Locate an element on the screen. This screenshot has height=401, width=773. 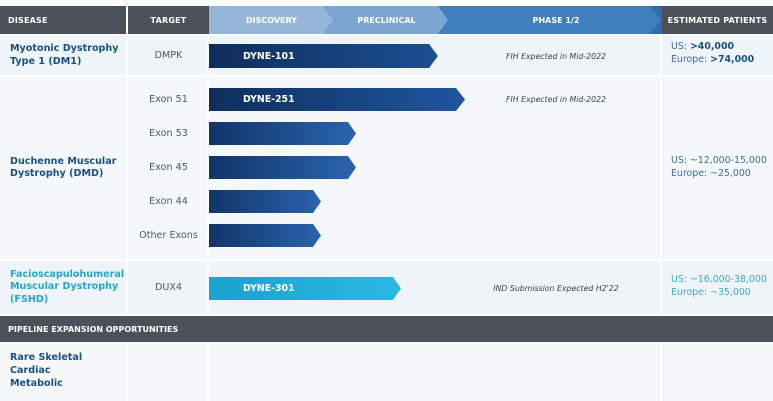
patients-dmd: US: ~12,000-15,000 Europe: ~25,000 is located at coordinates (717, 170).